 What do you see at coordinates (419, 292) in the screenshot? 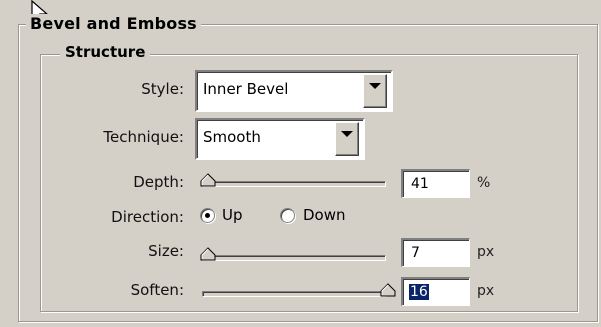
I see `soften-value: 16` at bounding box center [419, 292].